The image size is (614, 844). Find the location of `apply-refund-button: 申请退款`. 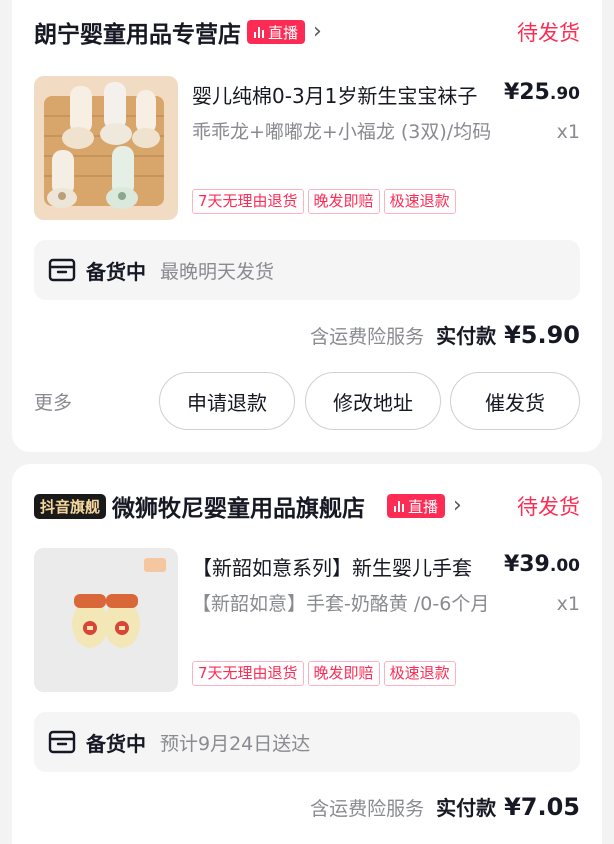

apply-refund-button: 申请退款 is located at coordinates (227, 401).